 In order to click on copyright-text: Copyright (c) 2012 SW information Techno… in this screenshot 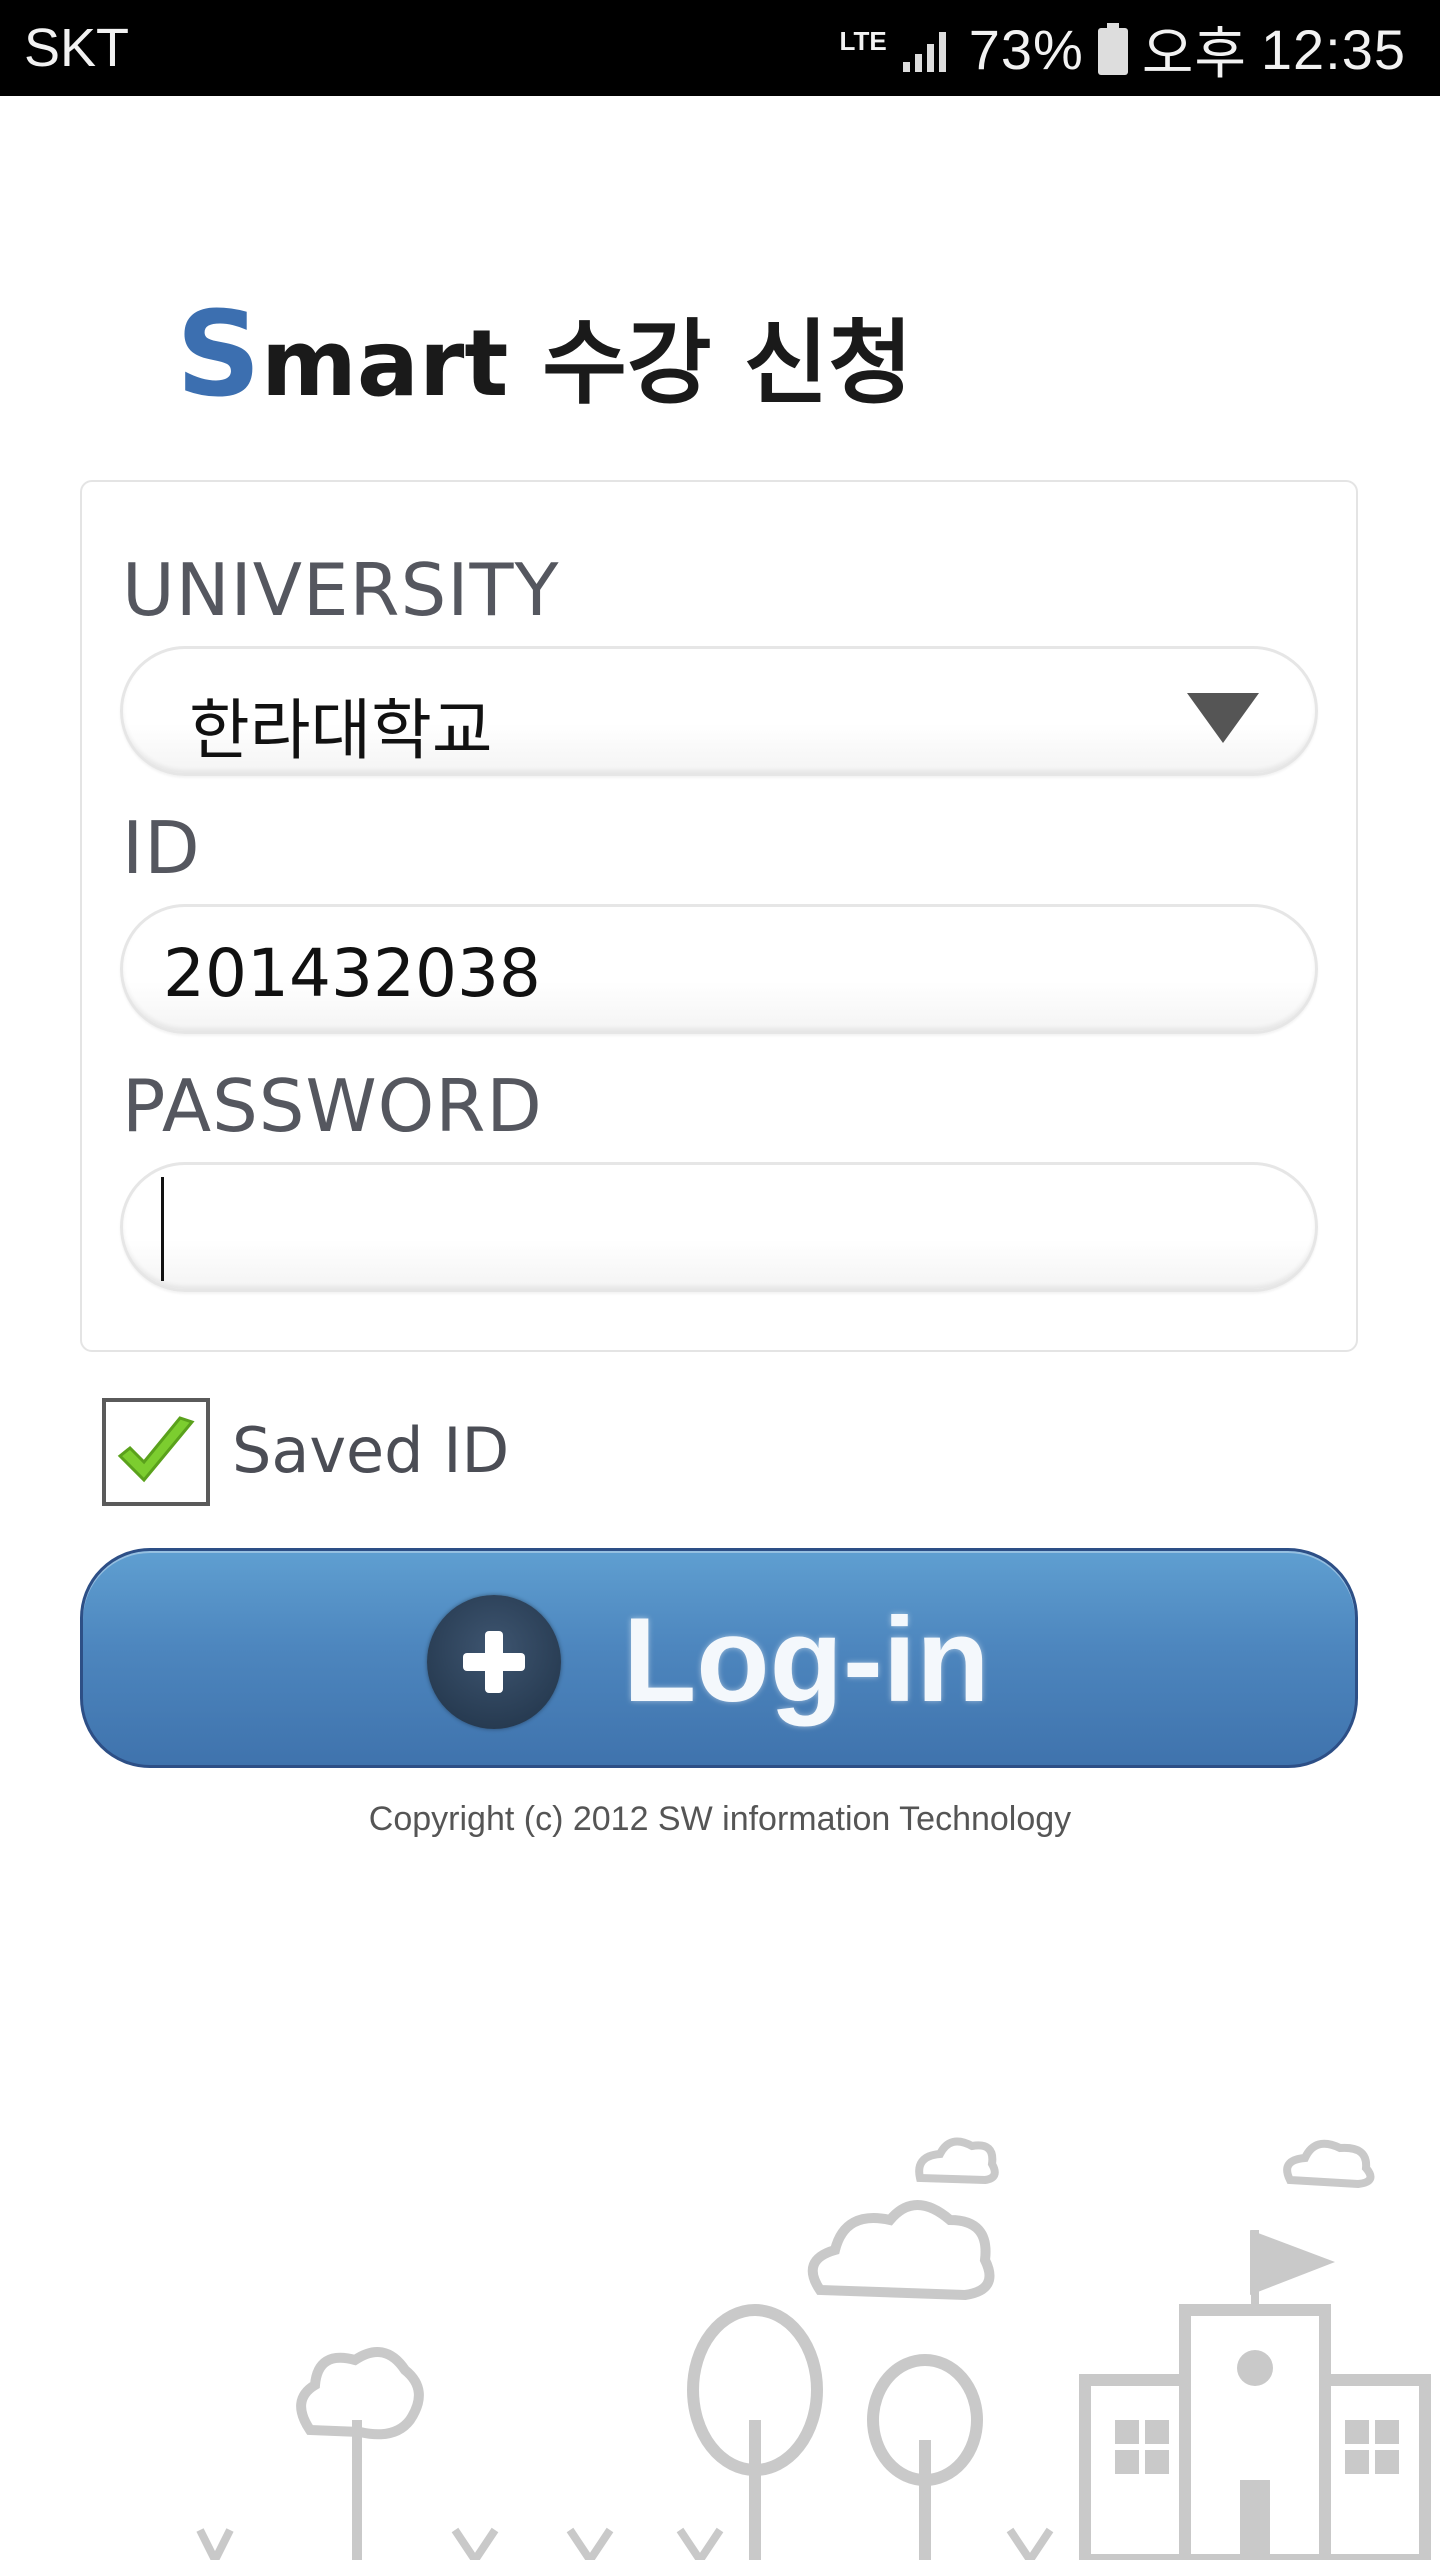, I will do `click(720, 1819)`.